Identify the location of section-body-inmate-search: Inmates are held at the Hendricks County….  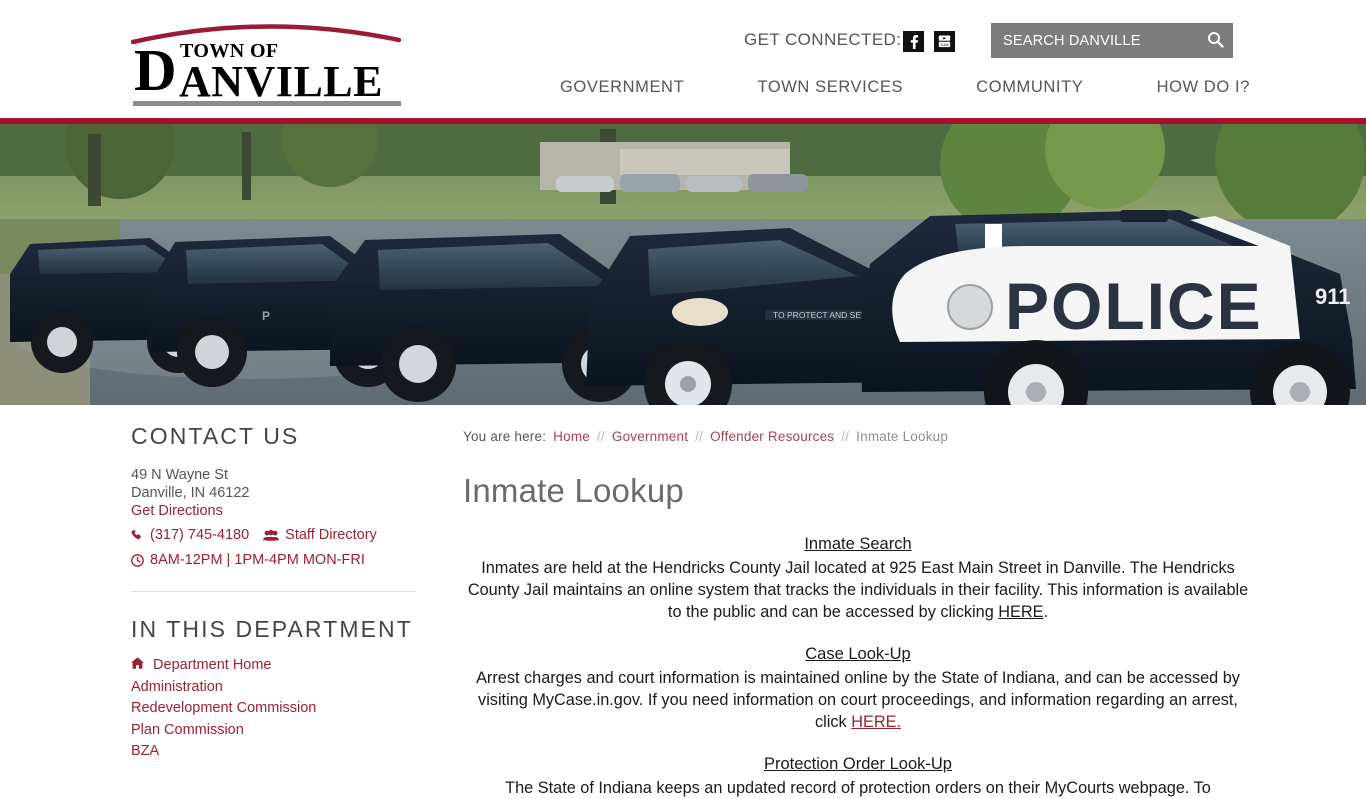
(858, 590).